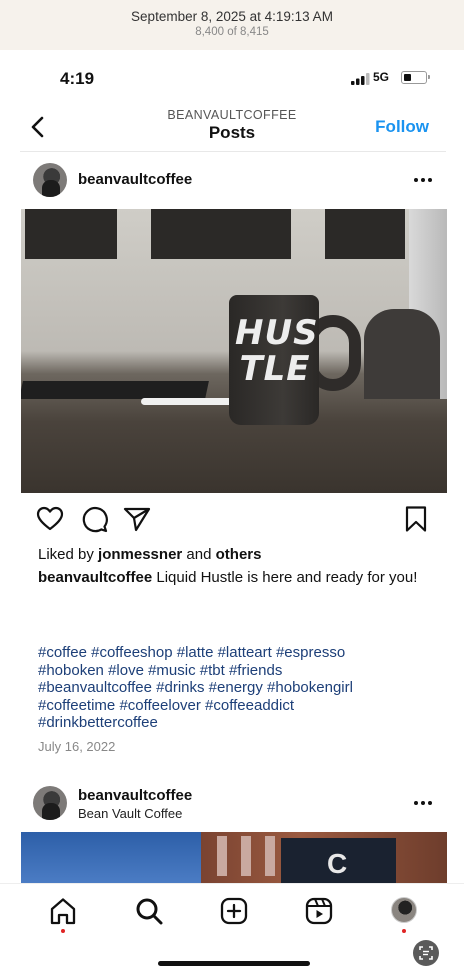 The image size is (464, 973). What do you see at coordinates (63, 931) in the screenshot?
I see `home-notification-dot` at bounding box center [63, 931].